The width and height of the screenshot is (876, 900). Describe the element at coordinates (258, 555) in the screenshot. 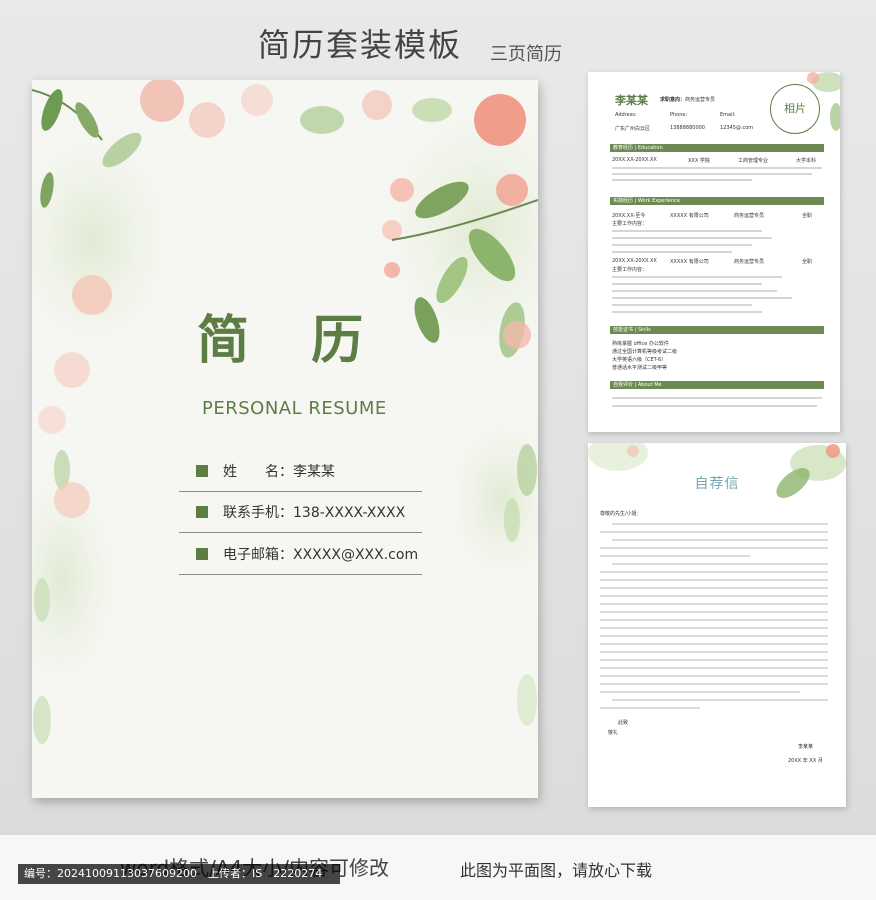

I see `email-label: 电子邮箱：` at that location.